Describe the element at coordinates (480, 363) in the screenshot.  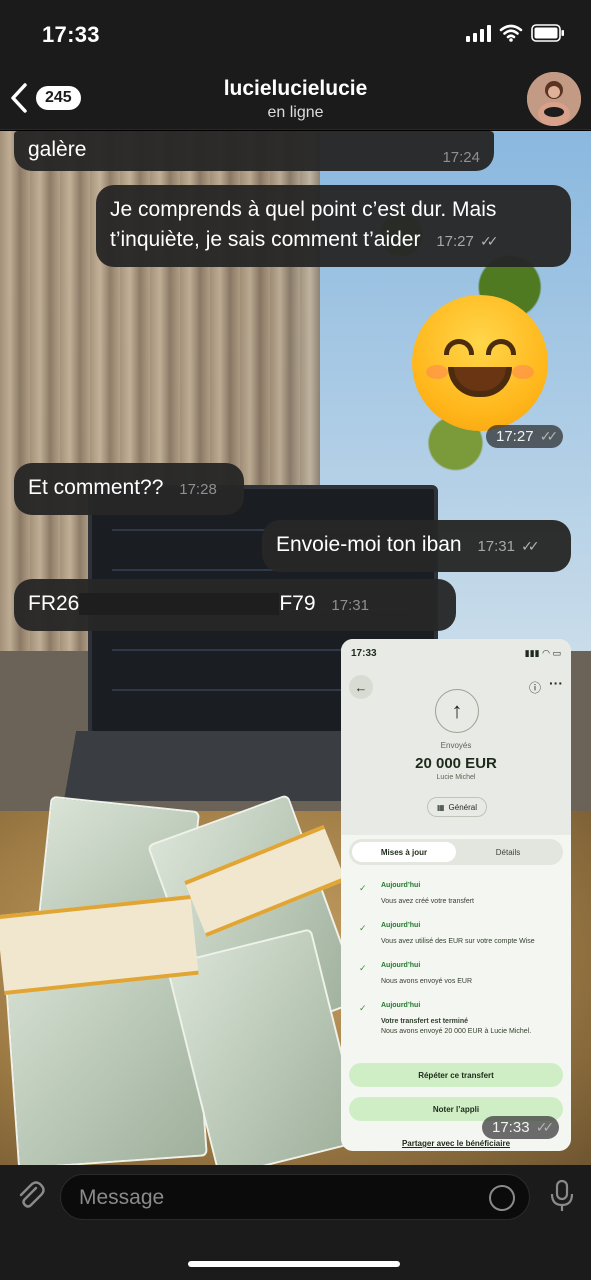
I see `smiling-face-emoji` at that location.